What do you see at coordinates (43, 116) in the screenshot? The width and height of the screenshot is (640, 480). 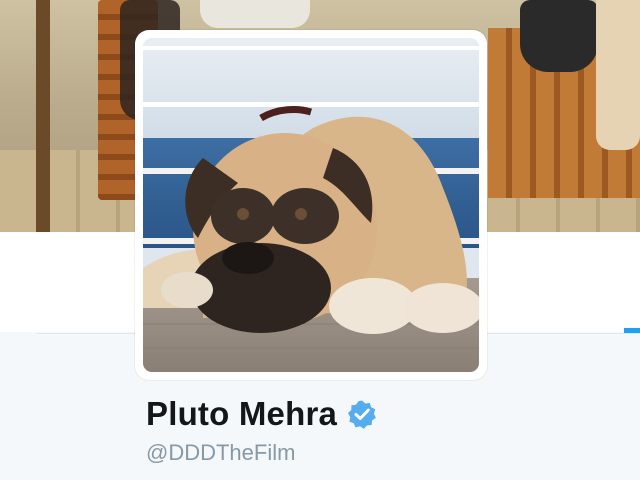 I see `banner-pillar` at bounding box center [43, 116].